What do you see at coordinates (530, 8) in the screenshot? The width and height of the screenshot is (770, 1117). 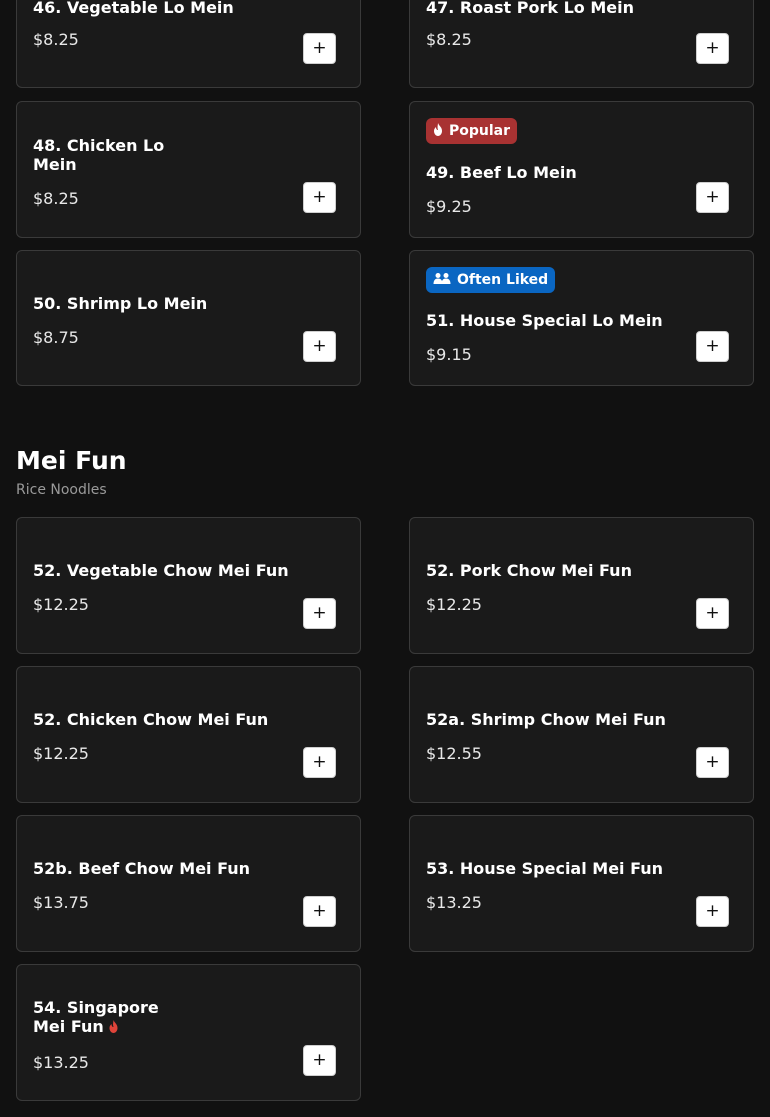 I see `item-name: 47. Roast Pork Lo Mein` at bounding box center [530, 8].